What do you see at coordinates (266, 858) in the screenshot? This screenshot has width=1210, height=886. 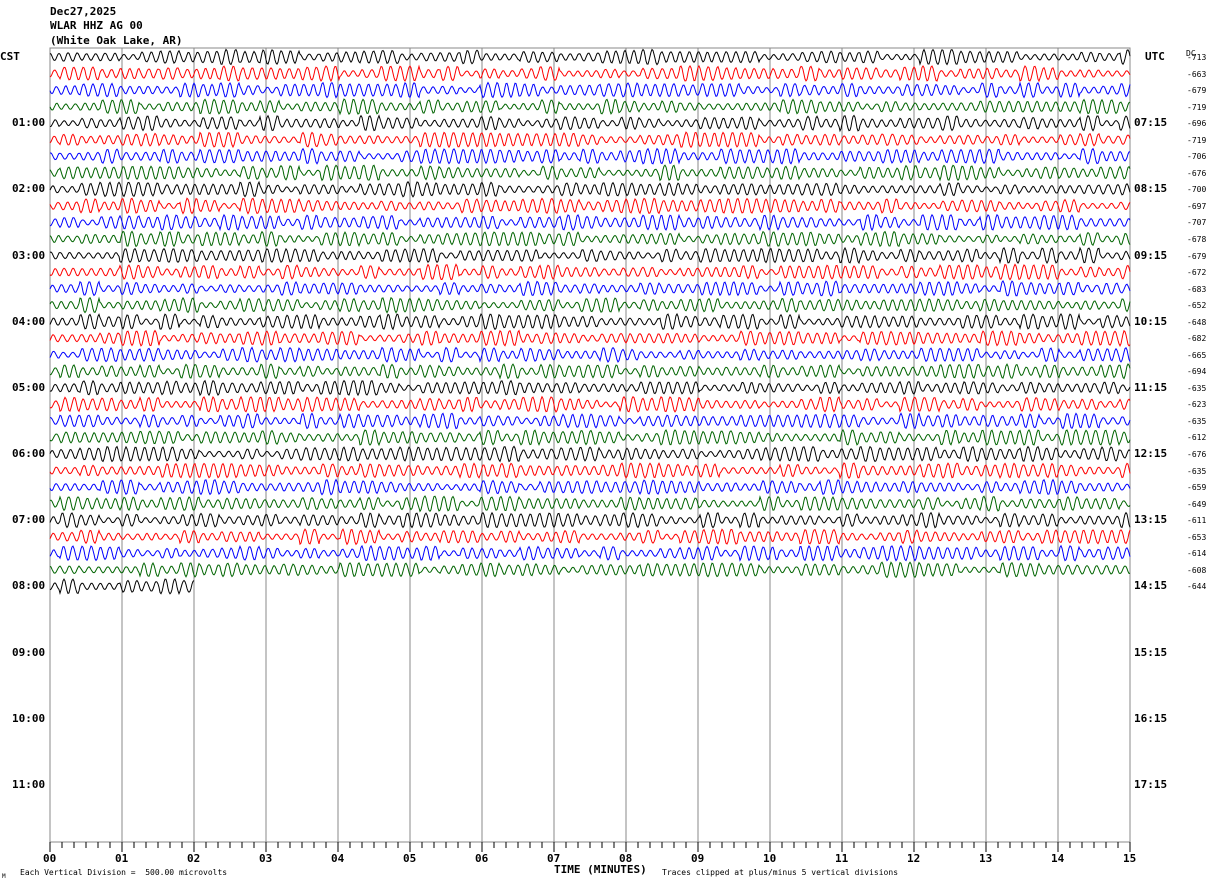 I see `x-tick-label: 03` at bounding box center [266, 858].